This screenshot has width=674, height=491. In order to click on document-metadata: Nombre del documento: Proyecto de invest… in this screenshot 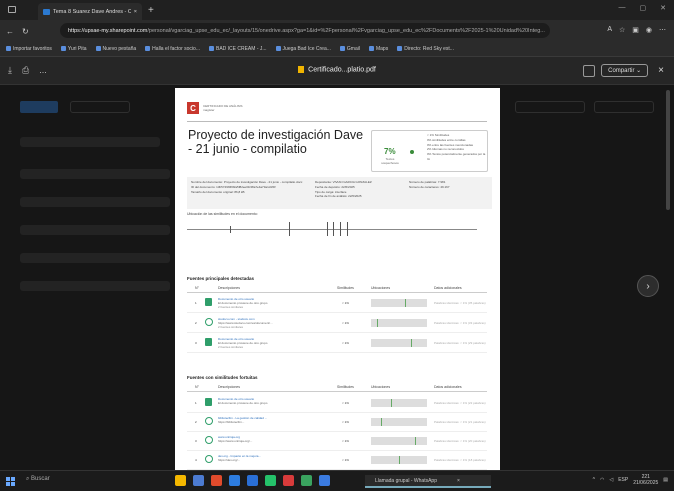, I will do `click(339, 193)`.